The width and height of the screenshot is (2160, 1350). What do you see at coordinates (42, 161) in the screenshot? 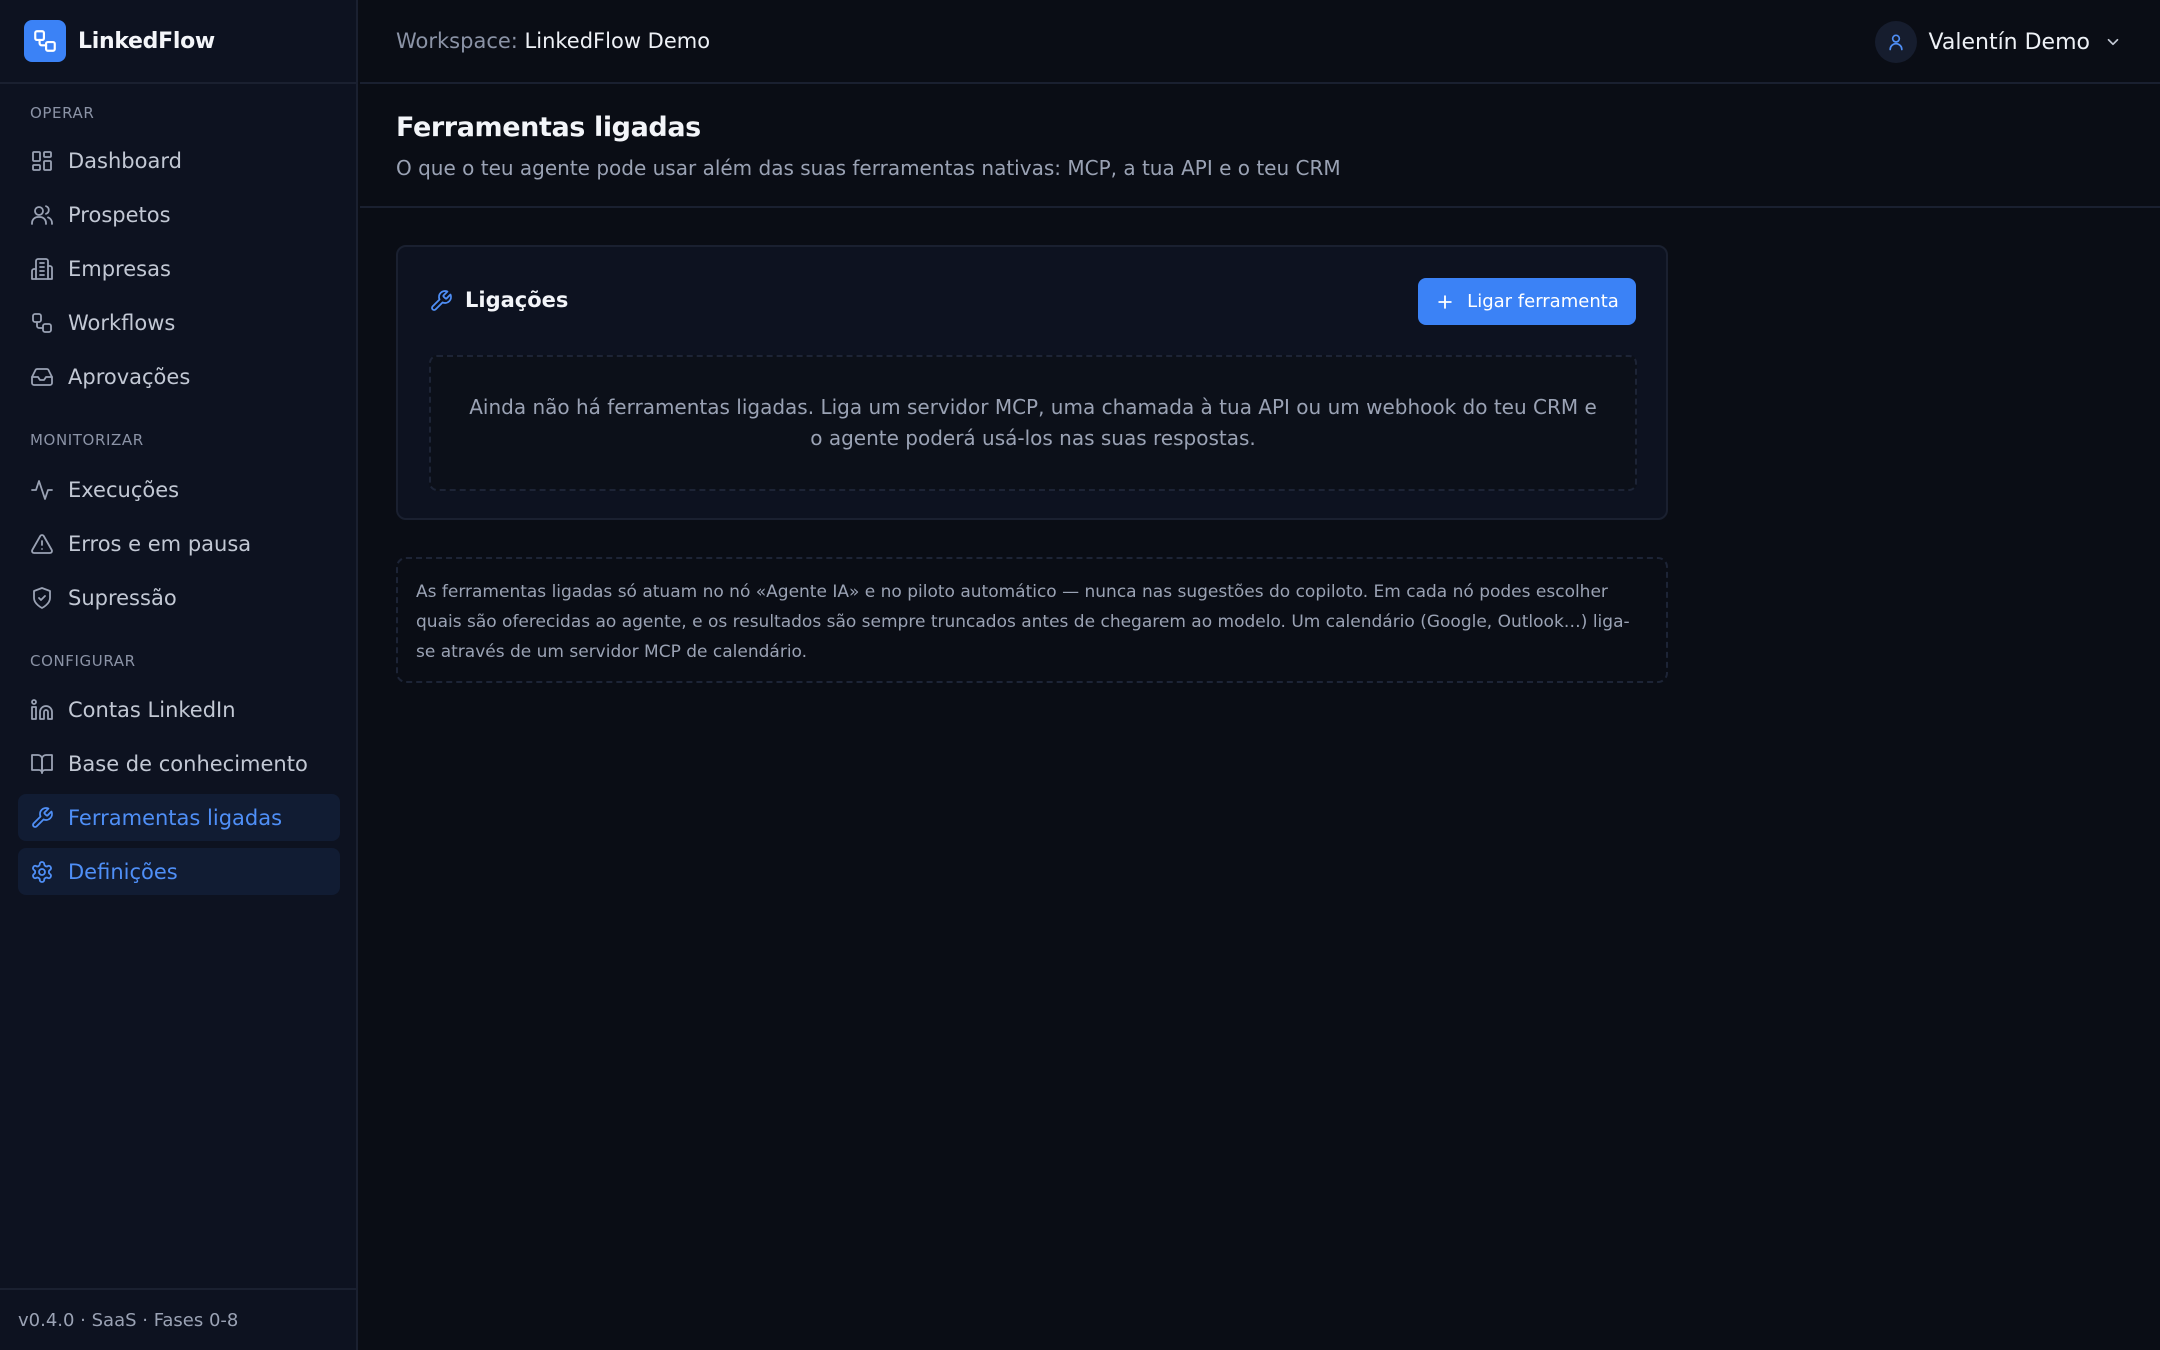
I see `dashboard-icon` at bounding box center [42, 161].